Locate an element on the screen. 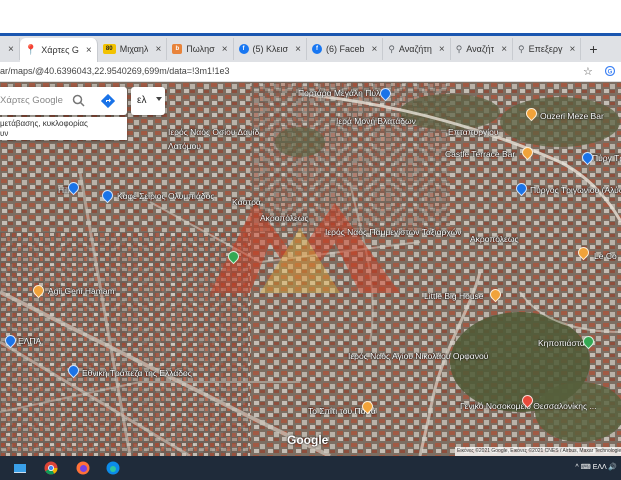 This screenshot has width=621, height=480. tab-title: Χάρτες G is located at coordinates (60, 50).